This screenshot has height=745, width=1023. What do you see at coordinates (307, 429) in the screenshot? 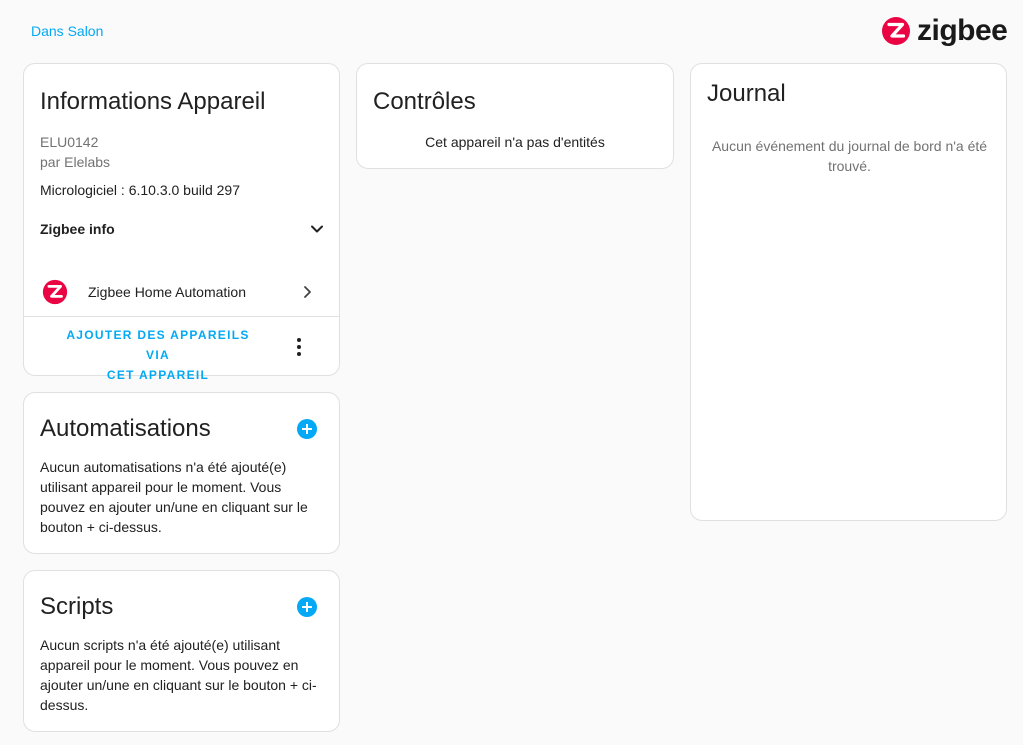
I see `add-automation-plus-icon` at bounding box center [307, 429].